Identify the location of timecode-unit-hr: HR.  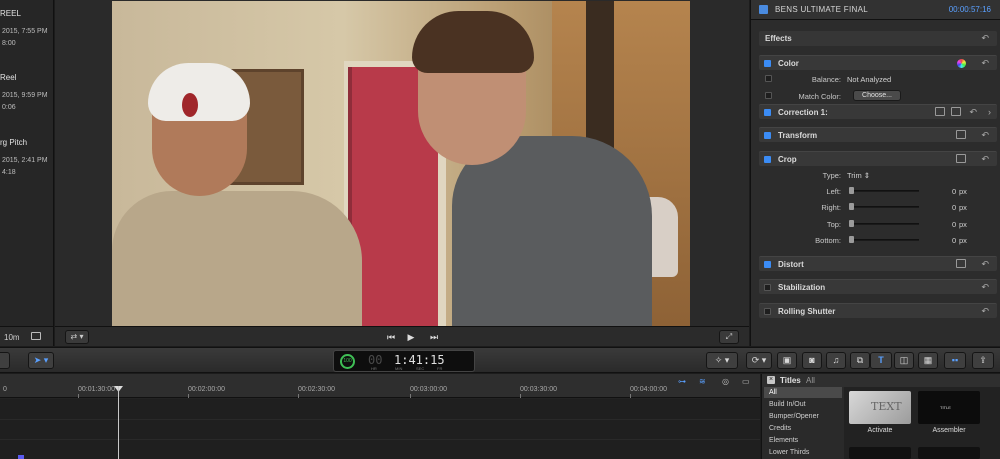
(374, 368).